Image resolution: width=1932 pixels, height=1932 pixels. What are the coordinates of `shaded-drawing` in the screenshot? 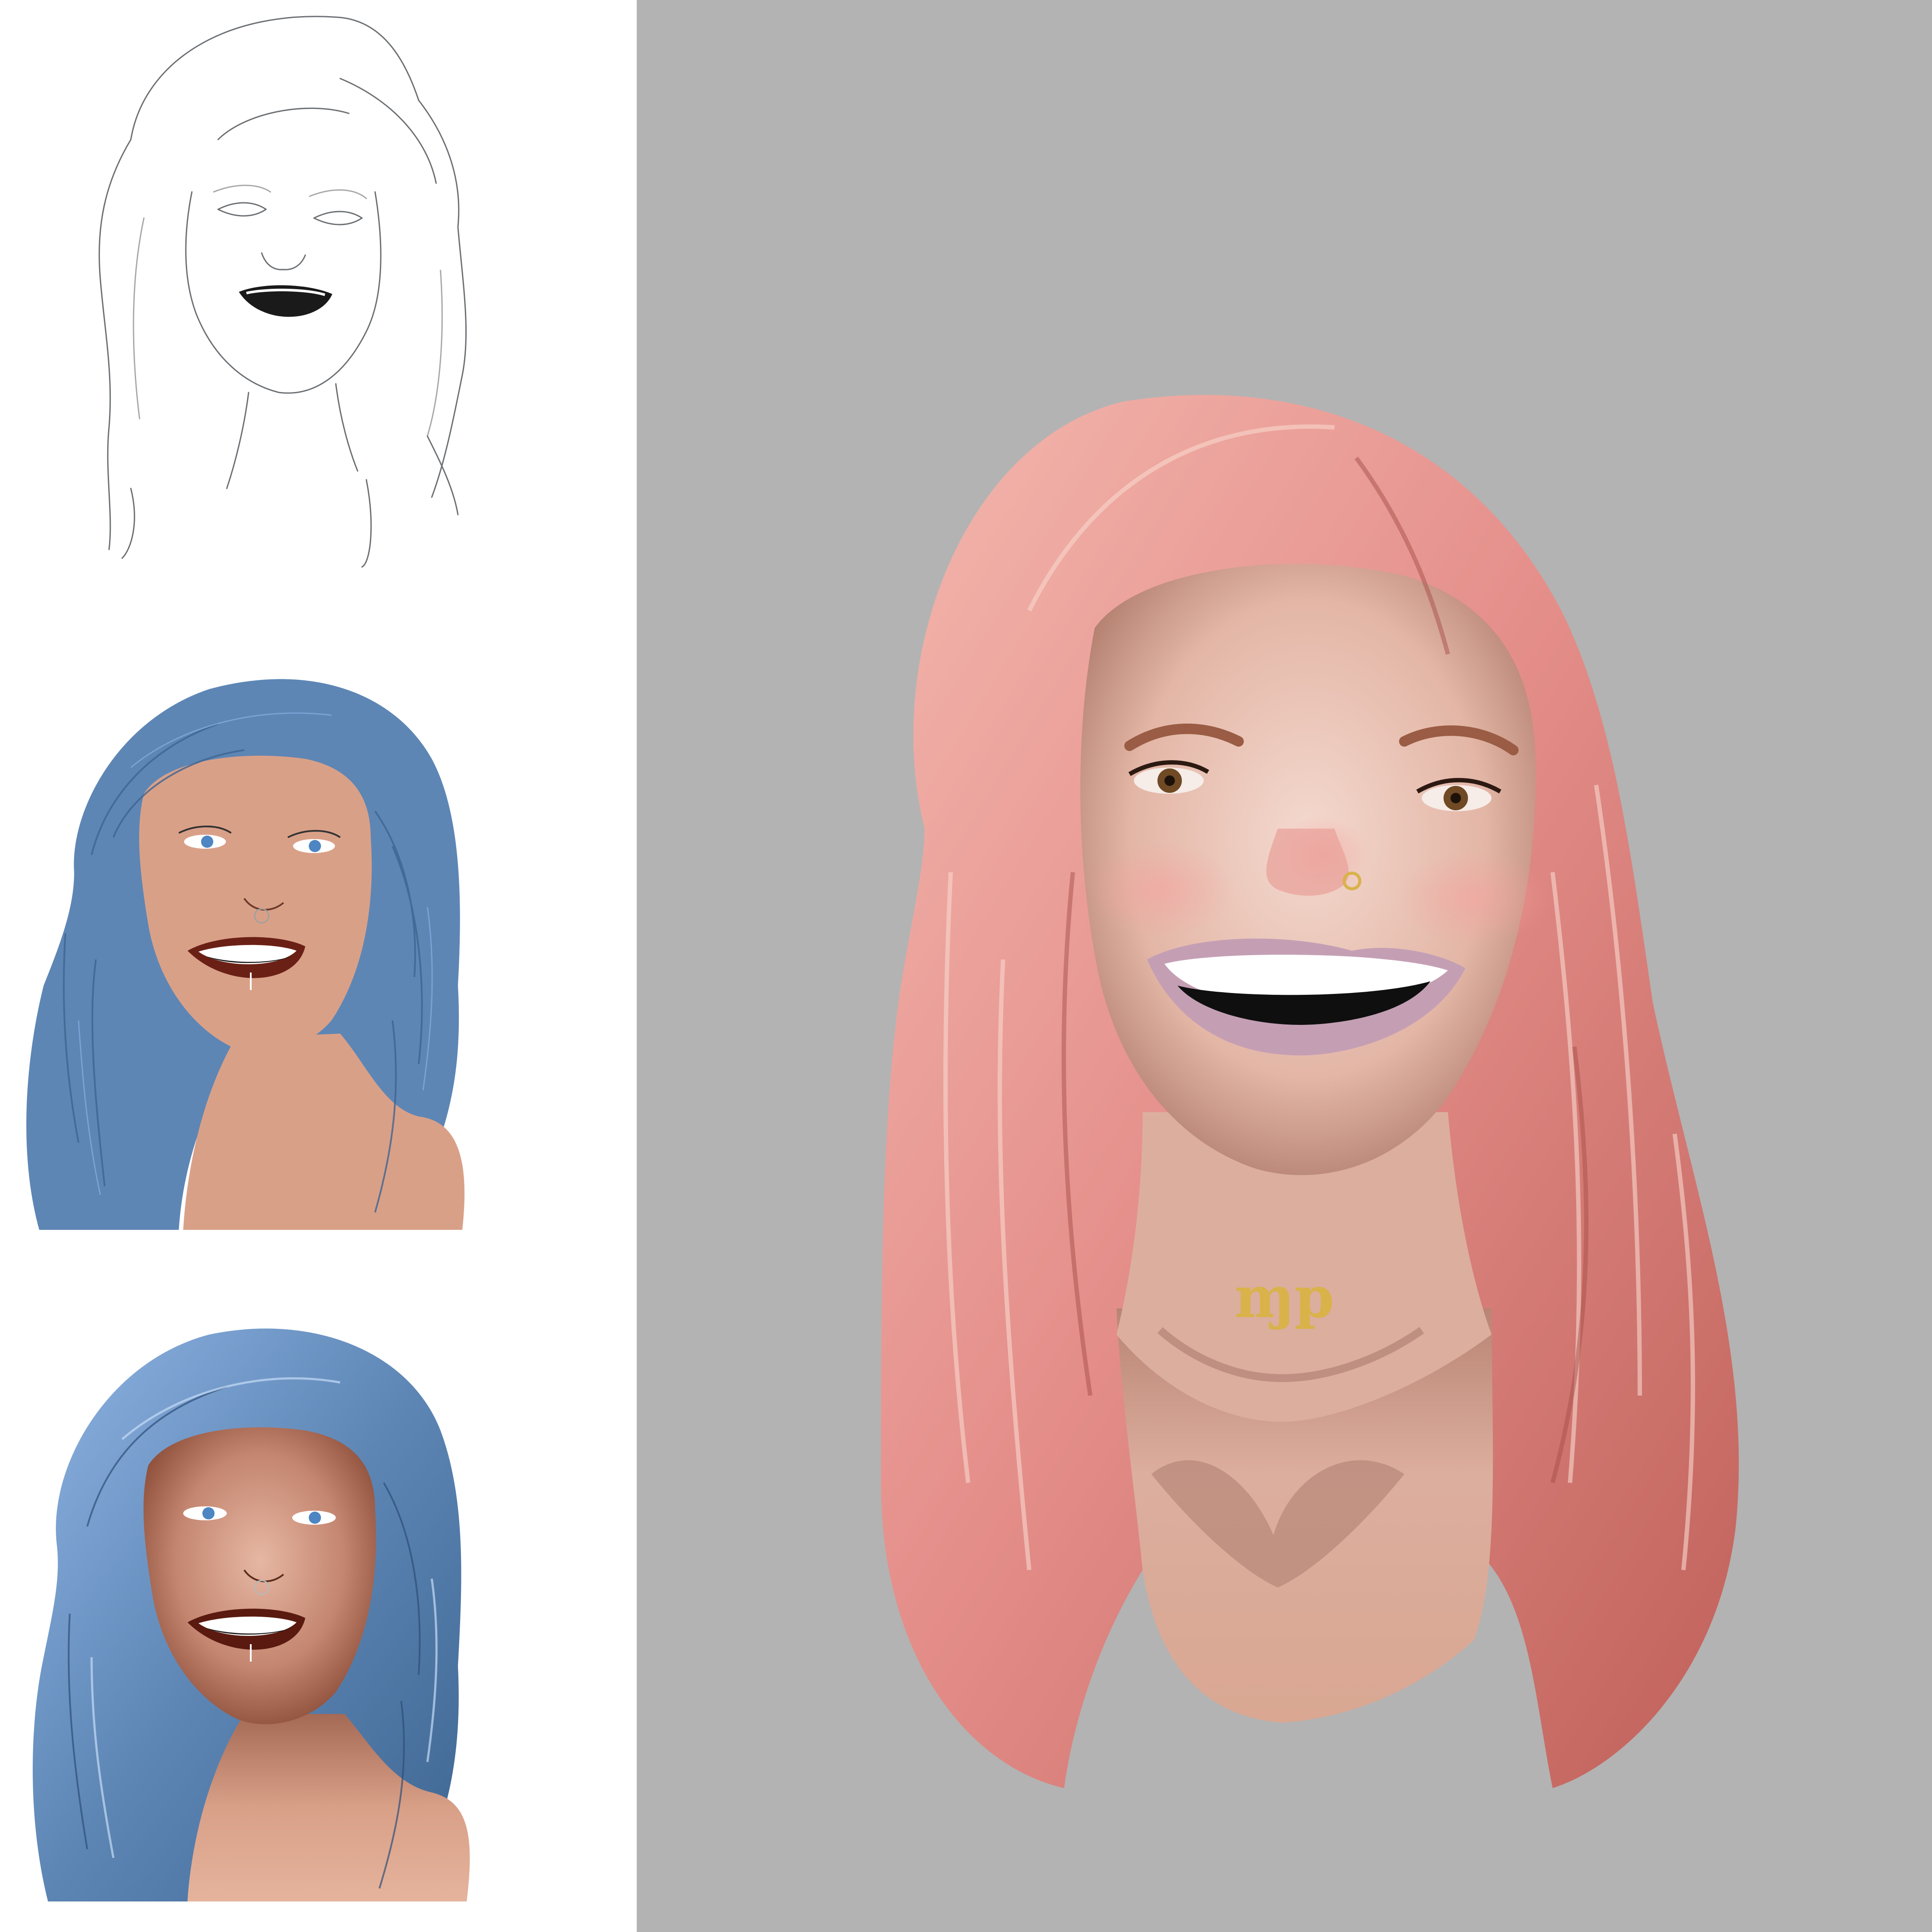 It's located at (251, 1614).